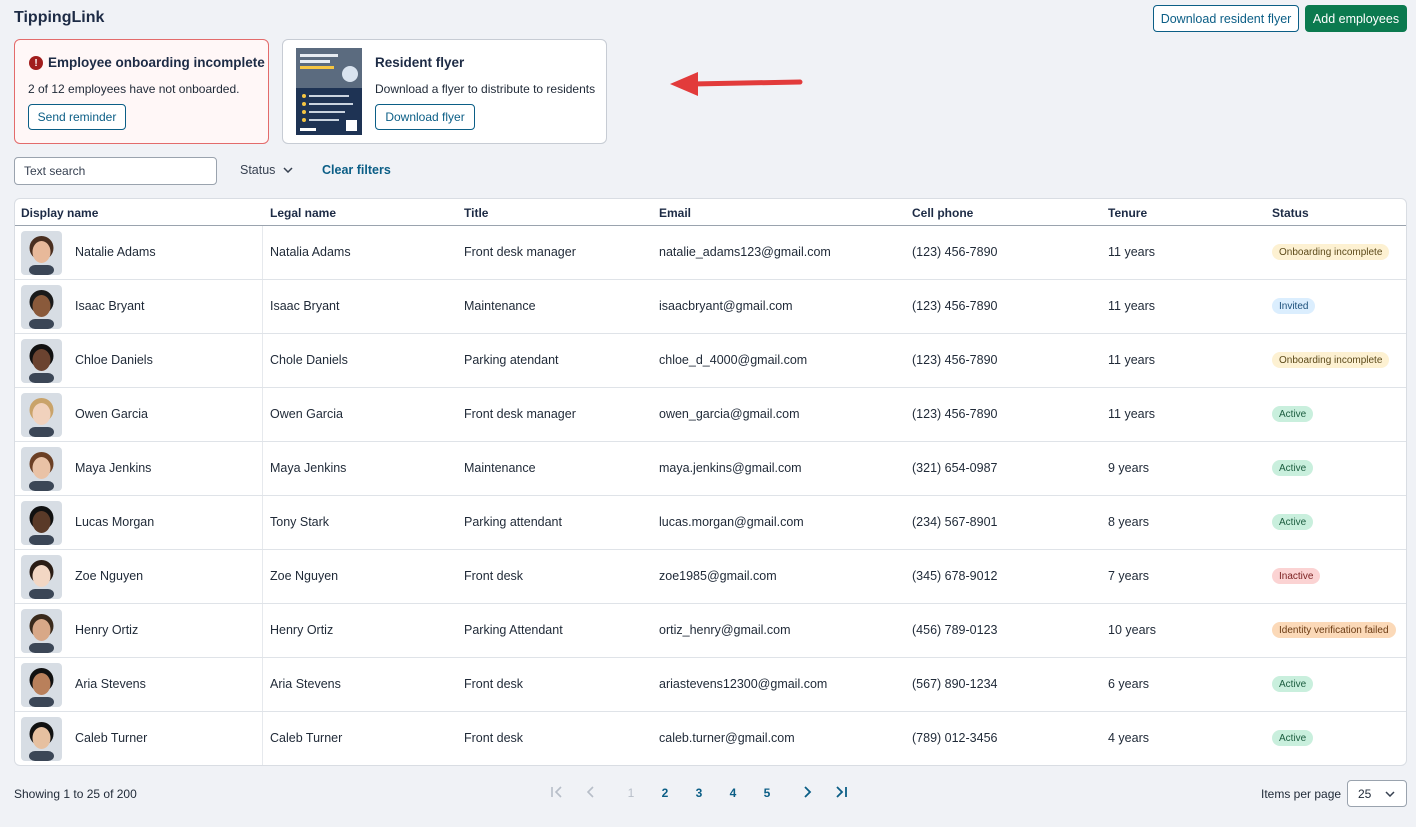  What do you see at coordinates (807, 793) in the screenshot?
I see `next-page-icon` at bounding box center [807, 793].